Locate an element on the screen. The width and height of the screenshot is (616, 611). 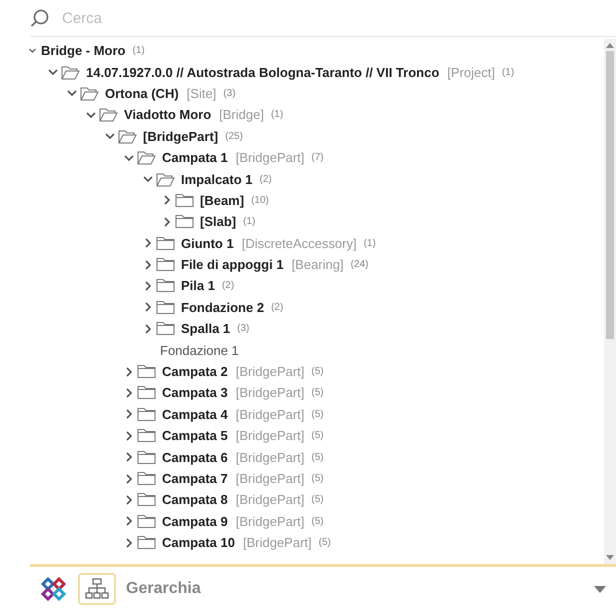
tree-item: Ortona (CH) [Site] (3) is located at coordinates (316, 93).